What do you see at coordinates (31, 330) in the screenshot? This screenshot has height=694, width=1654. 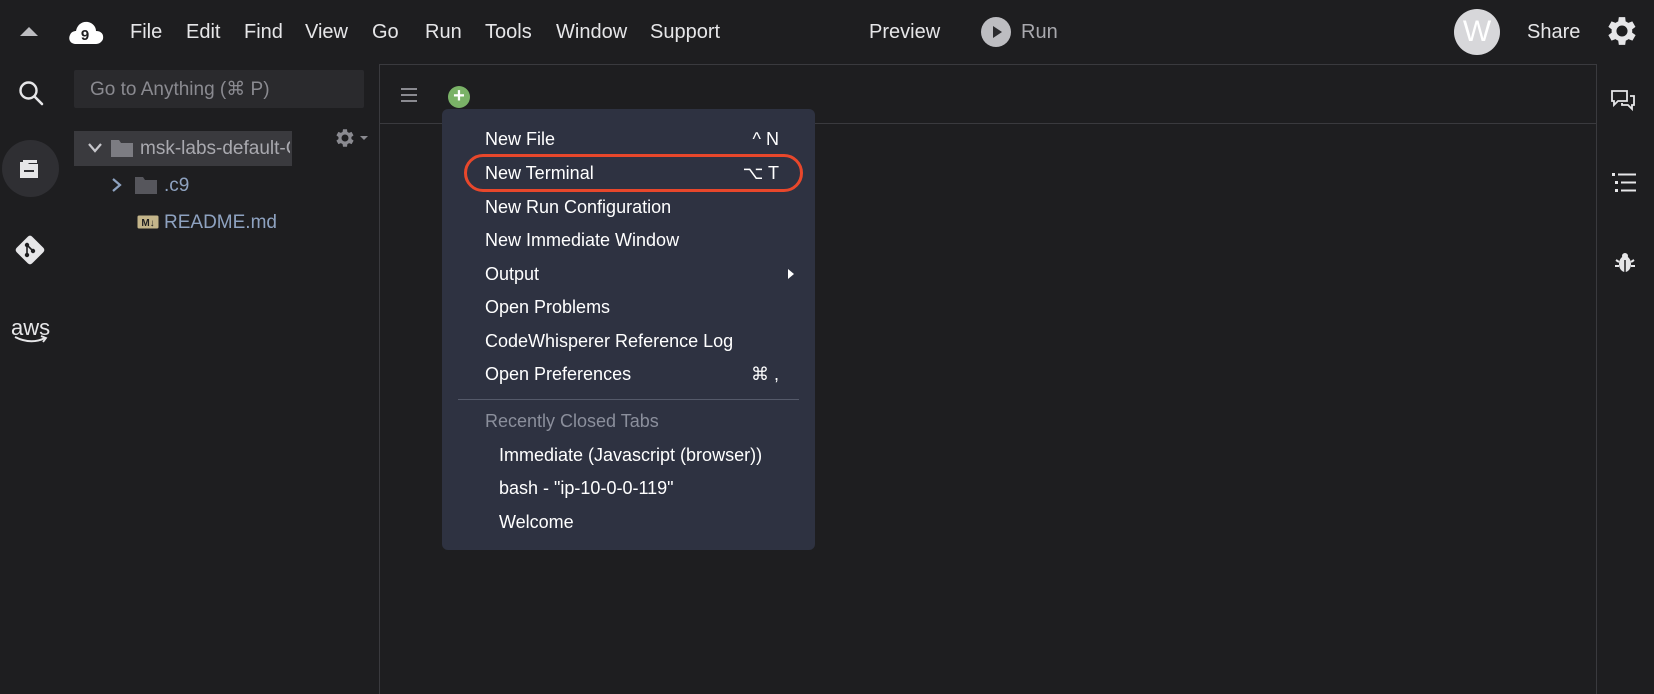 I see `aws-icon: aws` at bounding box center [31, 330].